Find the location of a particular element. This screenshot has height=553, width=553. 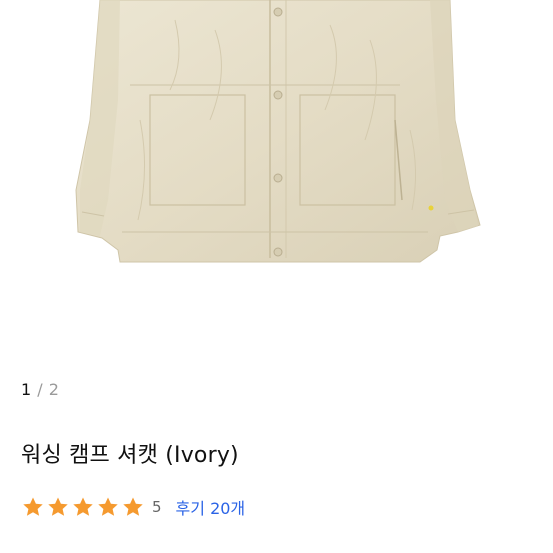

rating-row: 5 후기 20개 is located at coordinates (133, 507).